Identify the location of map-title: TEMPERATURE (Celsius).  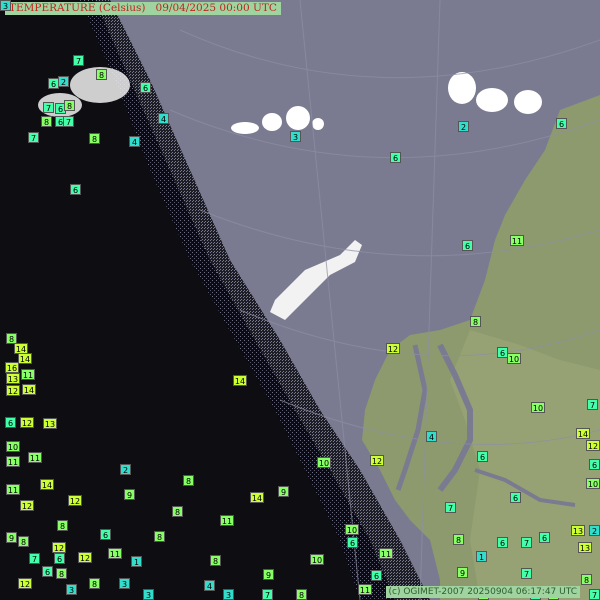
(77, 8).